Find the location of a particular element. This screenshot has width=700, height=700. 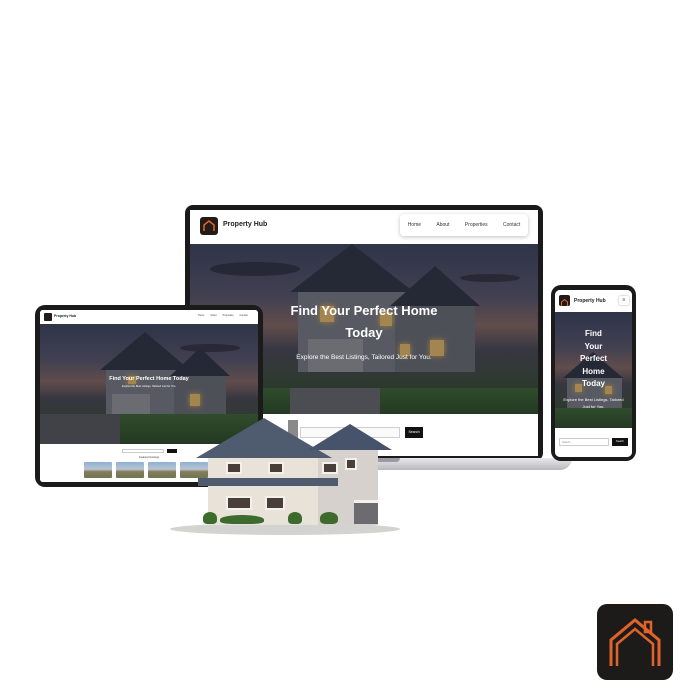

house-roof-side is located at coordinates (350, 437).